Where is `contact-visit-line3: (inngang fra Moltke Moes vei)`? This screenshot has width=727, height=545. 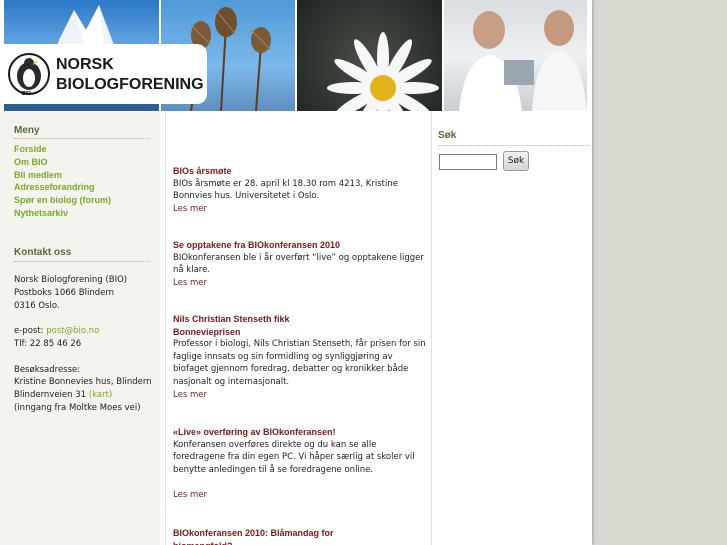 contact-visit-line3: (inngang fra Moltke Moes vei) is located at coordinates (77, 407).